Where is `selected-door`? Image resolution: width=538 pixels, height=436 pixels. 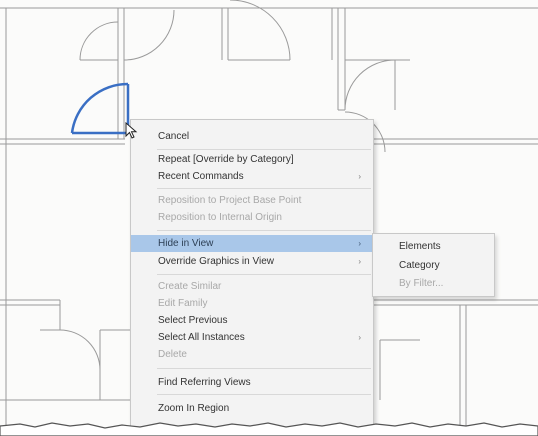 selected-door is located at coordinates (100, 108).